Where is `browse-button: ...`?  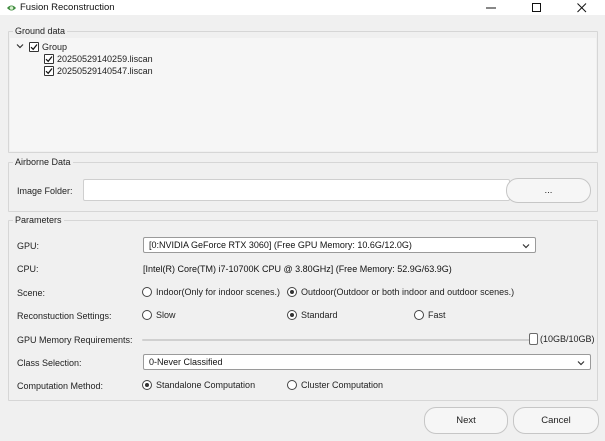
browse-button: ... is located at coordinates (548, 190).